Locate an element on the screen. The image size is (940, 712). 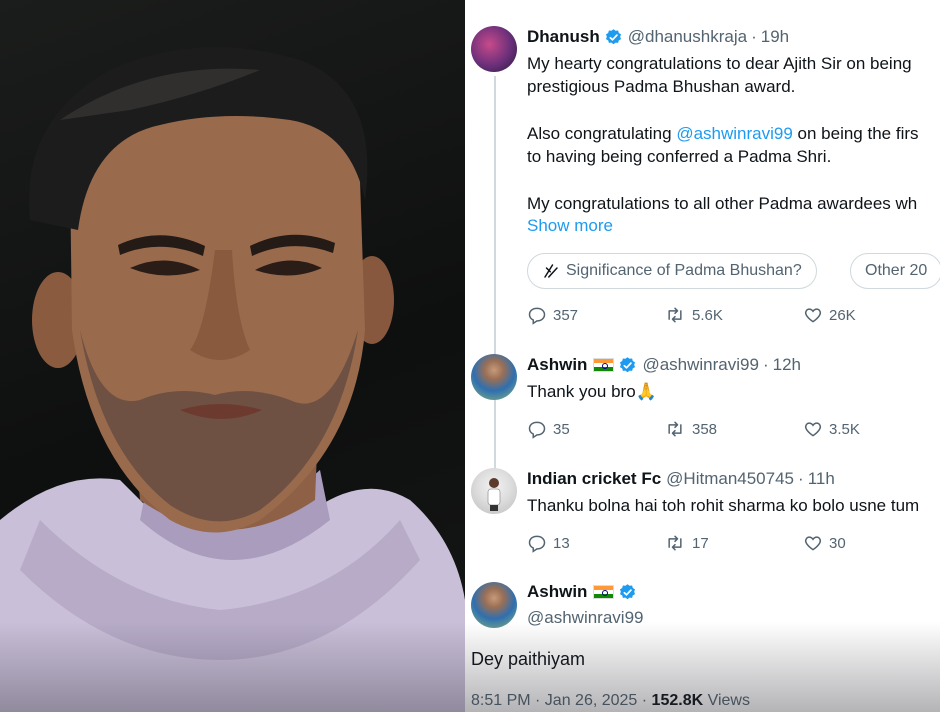
views-count: 152.8K is located at coordinates (677, 700).